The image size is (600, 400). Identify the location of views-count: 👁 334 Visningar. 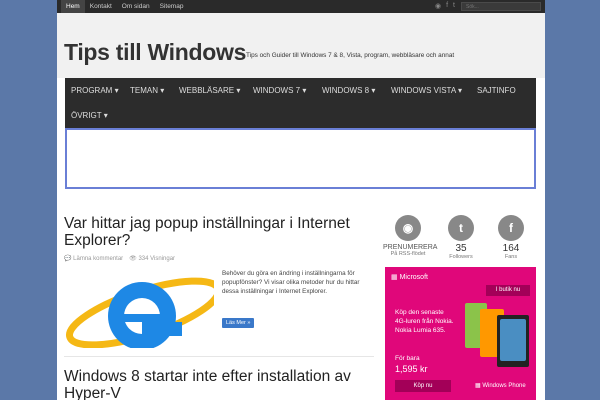
(152, 259).